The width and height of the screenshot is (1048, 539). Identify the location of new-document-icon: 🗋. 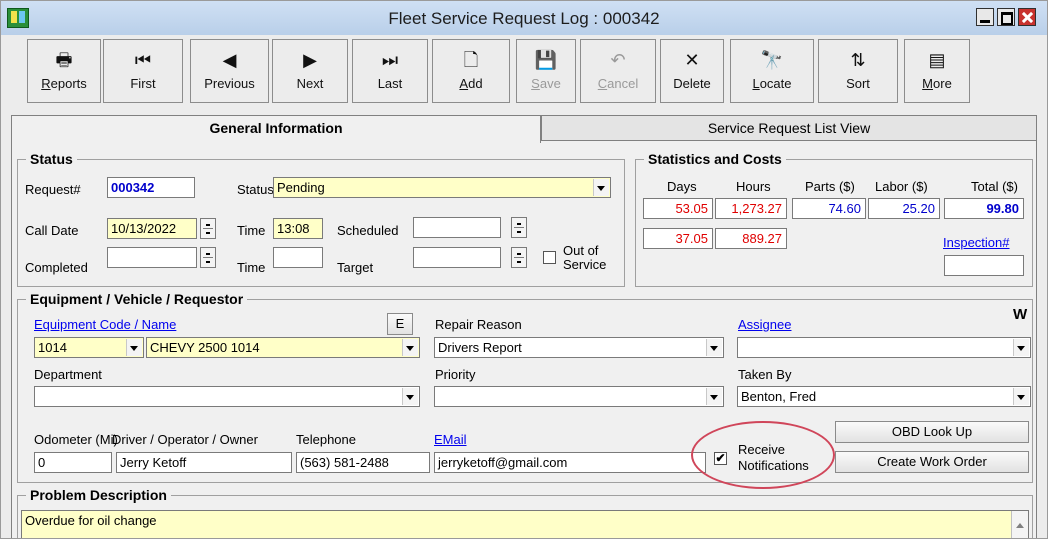
(471, 60).